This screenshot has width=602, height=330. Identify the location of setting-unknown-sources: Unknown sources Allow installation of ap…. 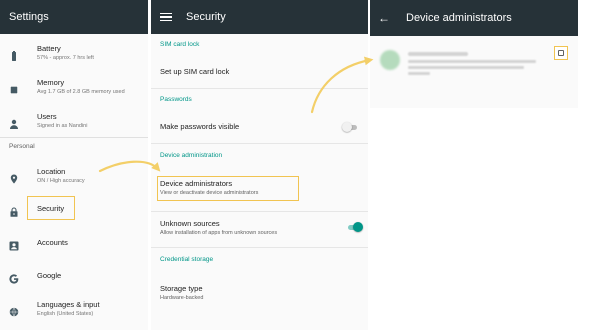
(218, 228).